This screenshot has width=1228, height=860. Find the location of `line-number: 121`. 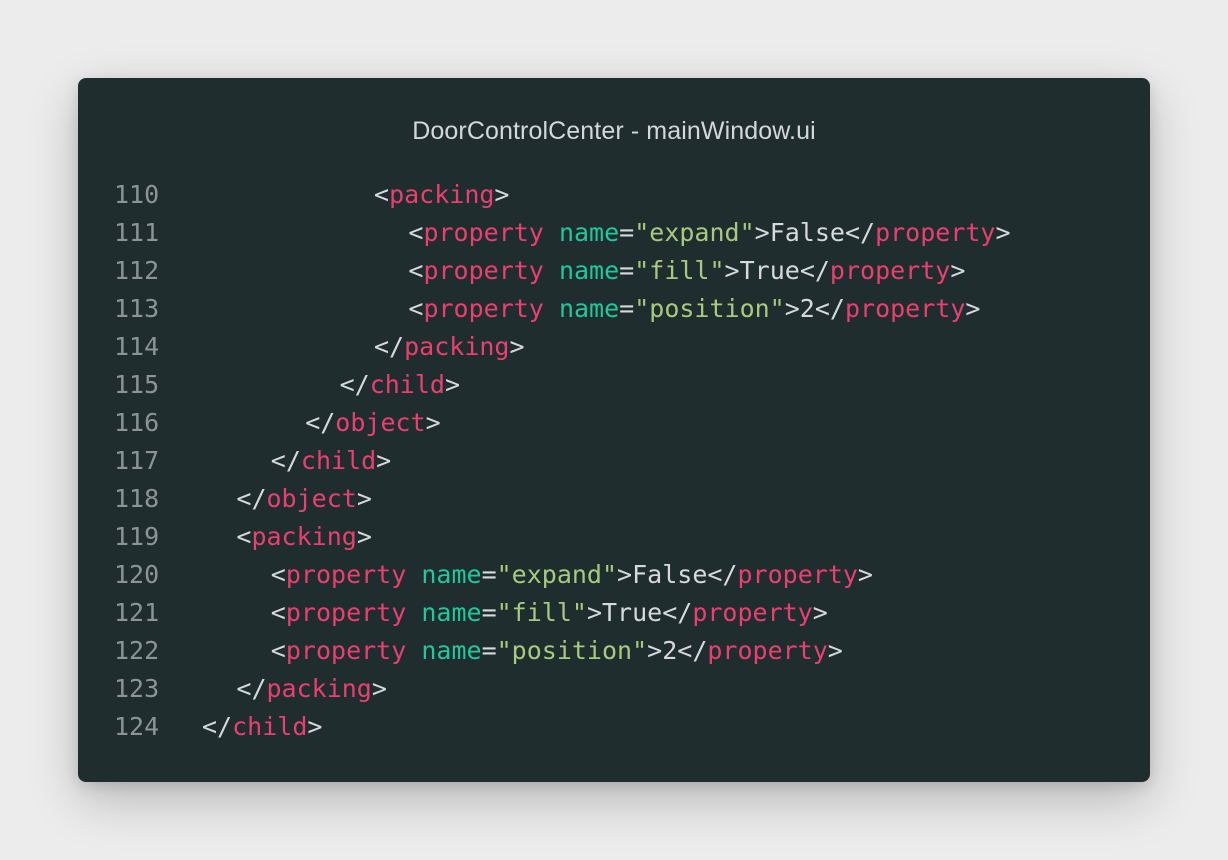

line-number: 121 is located at coordinates (137, 612).